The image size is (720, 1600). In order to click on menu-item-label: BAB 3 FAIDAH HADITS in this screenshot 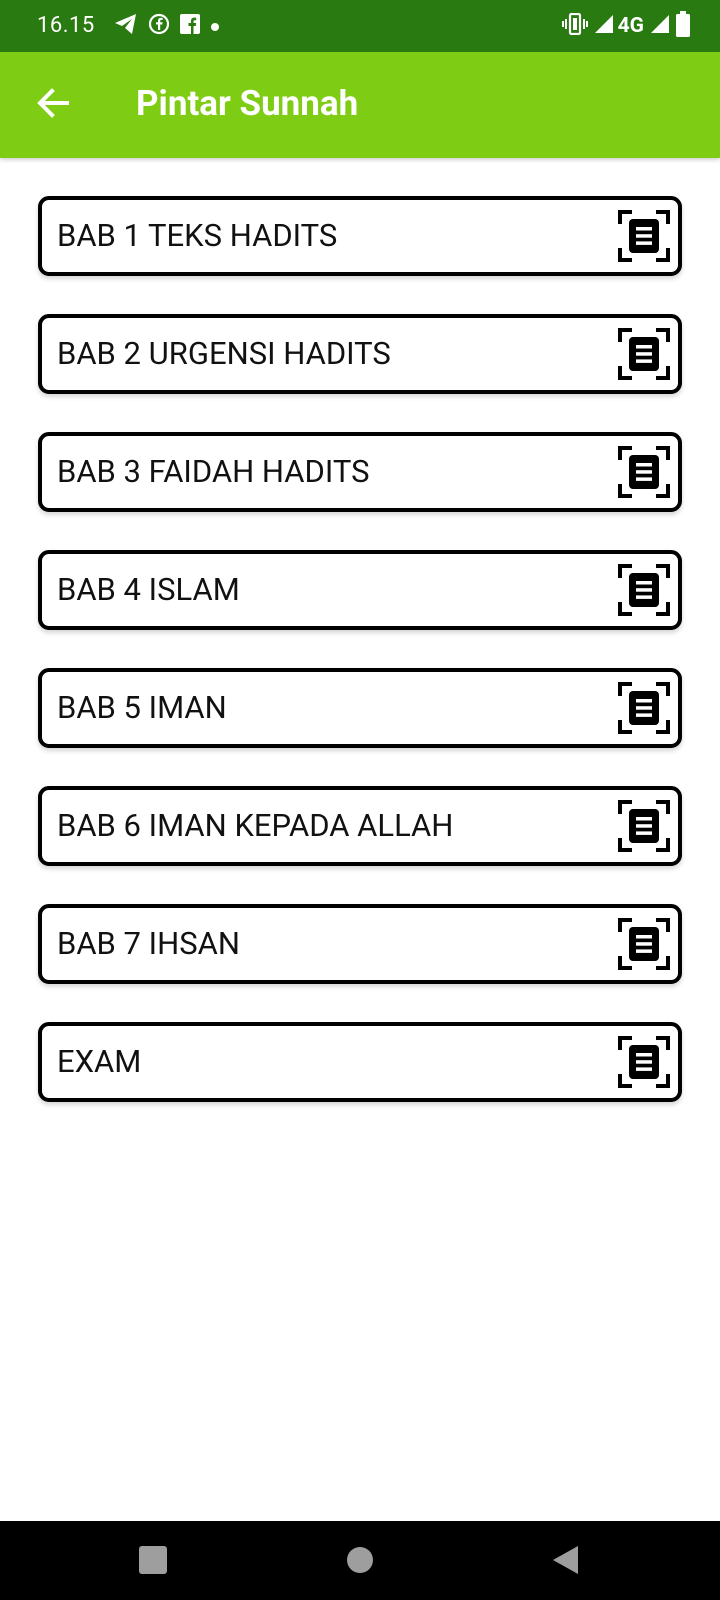, I will do `click(213, 471)`.